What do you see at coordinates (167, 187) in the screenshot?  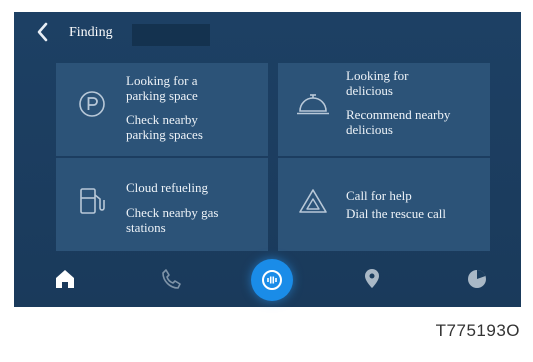 I see `card-title: Cloud refueling` at bounding box center [167, 187].